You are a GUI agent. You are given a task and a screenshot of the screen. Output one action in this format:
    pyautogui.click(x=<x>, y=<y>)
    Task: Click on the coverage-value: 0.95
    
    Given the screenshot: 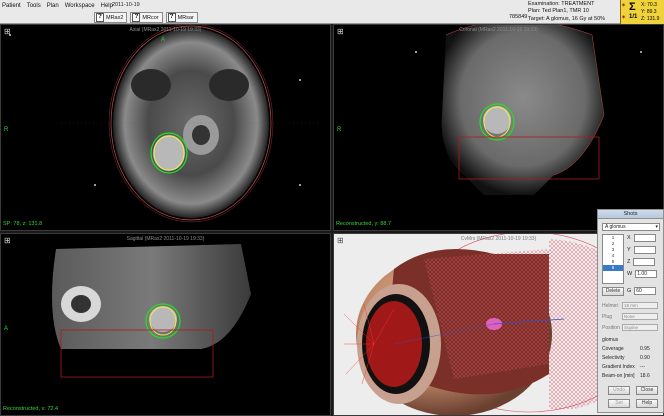 What is the action you would take?
    pyautogui.click(x=645, y=349)
    